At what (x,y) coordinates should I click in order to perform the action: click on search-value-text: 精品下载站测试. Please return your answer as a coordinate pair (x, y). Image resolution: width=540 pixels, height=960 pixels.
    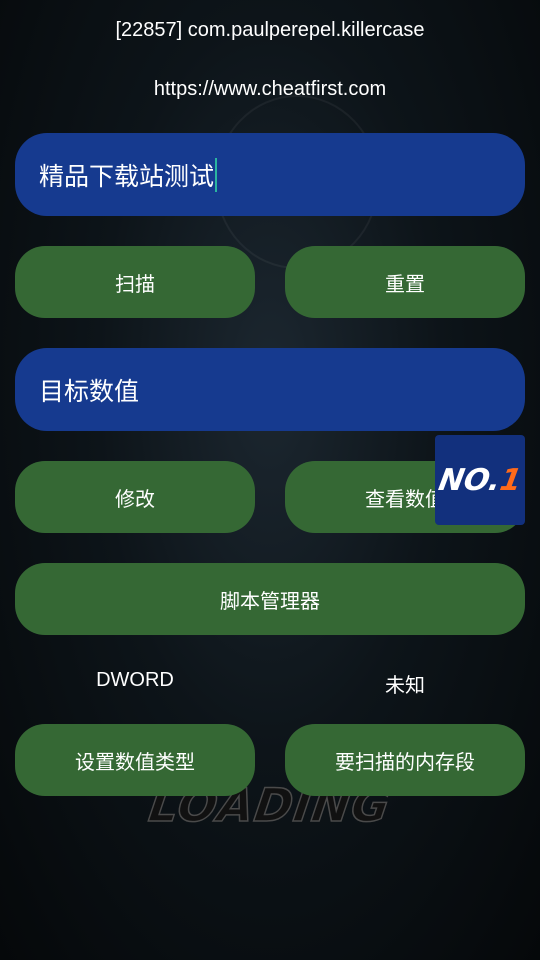
    Looking at the image, I should click on (127, 176).